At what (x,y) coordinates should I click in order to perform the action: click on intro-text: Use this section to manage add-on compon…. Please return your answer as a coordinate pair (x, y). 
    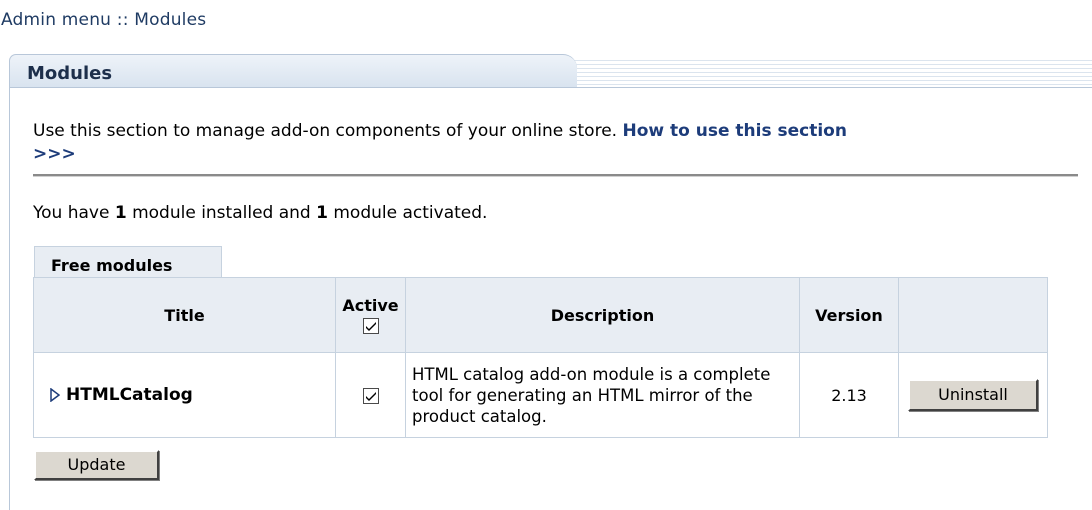
    Looking at the image, I should click on (555, 143).